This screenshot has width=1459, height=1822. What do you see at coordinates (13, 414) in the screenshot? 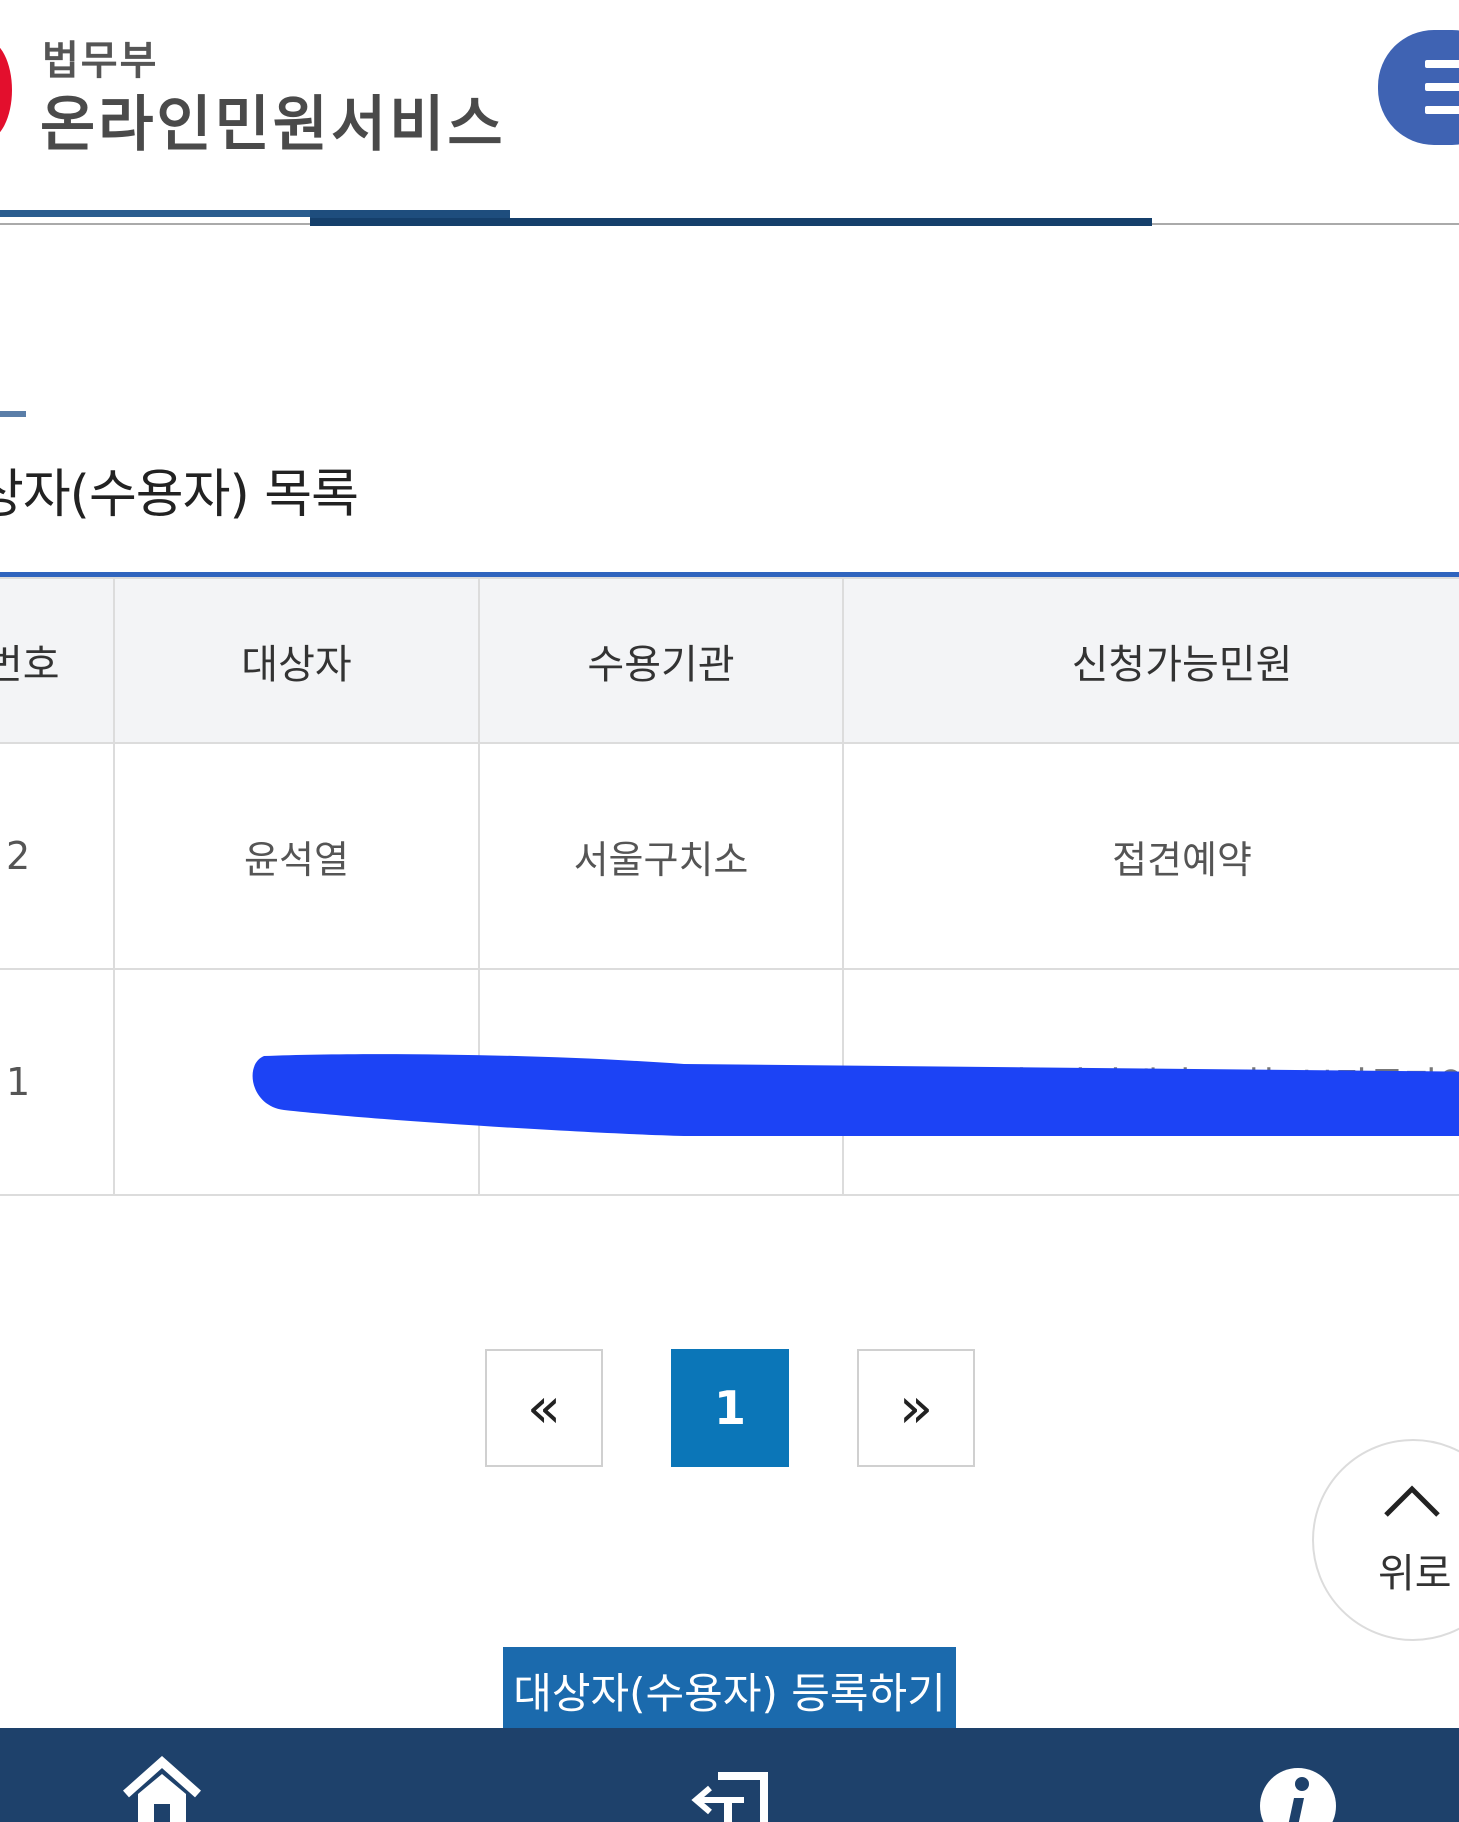
I see `title-accent` at bounding box center [13, 414].